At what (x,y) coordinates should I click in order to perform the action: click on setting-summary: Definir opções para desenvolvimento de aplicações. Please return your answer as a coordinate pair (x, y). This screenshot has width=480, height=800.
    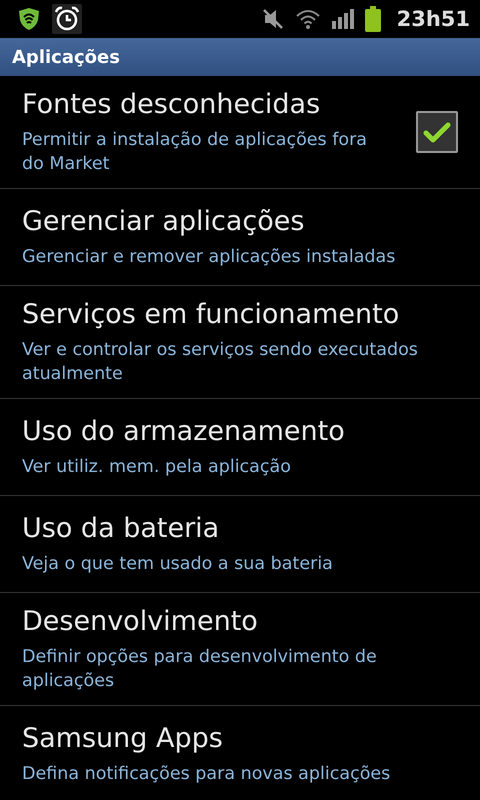
    Looking at the image, I should click on (200, 669).